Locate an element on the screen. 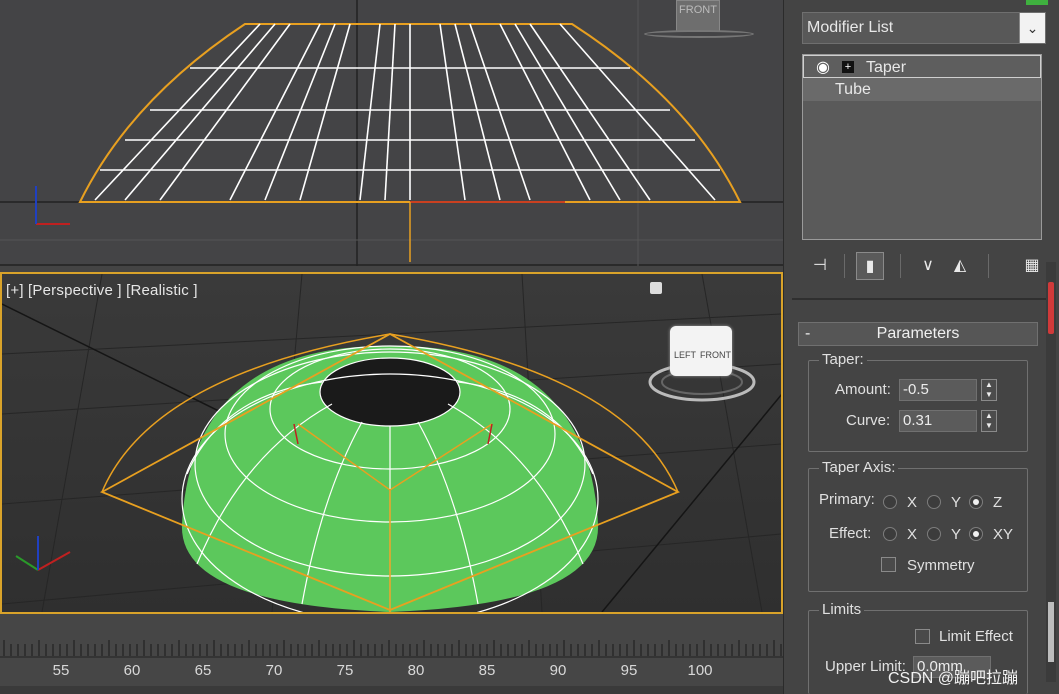 The width and height of the screenshot is (1059, 694). timeline-ruler is located at coordinates (391, 648).